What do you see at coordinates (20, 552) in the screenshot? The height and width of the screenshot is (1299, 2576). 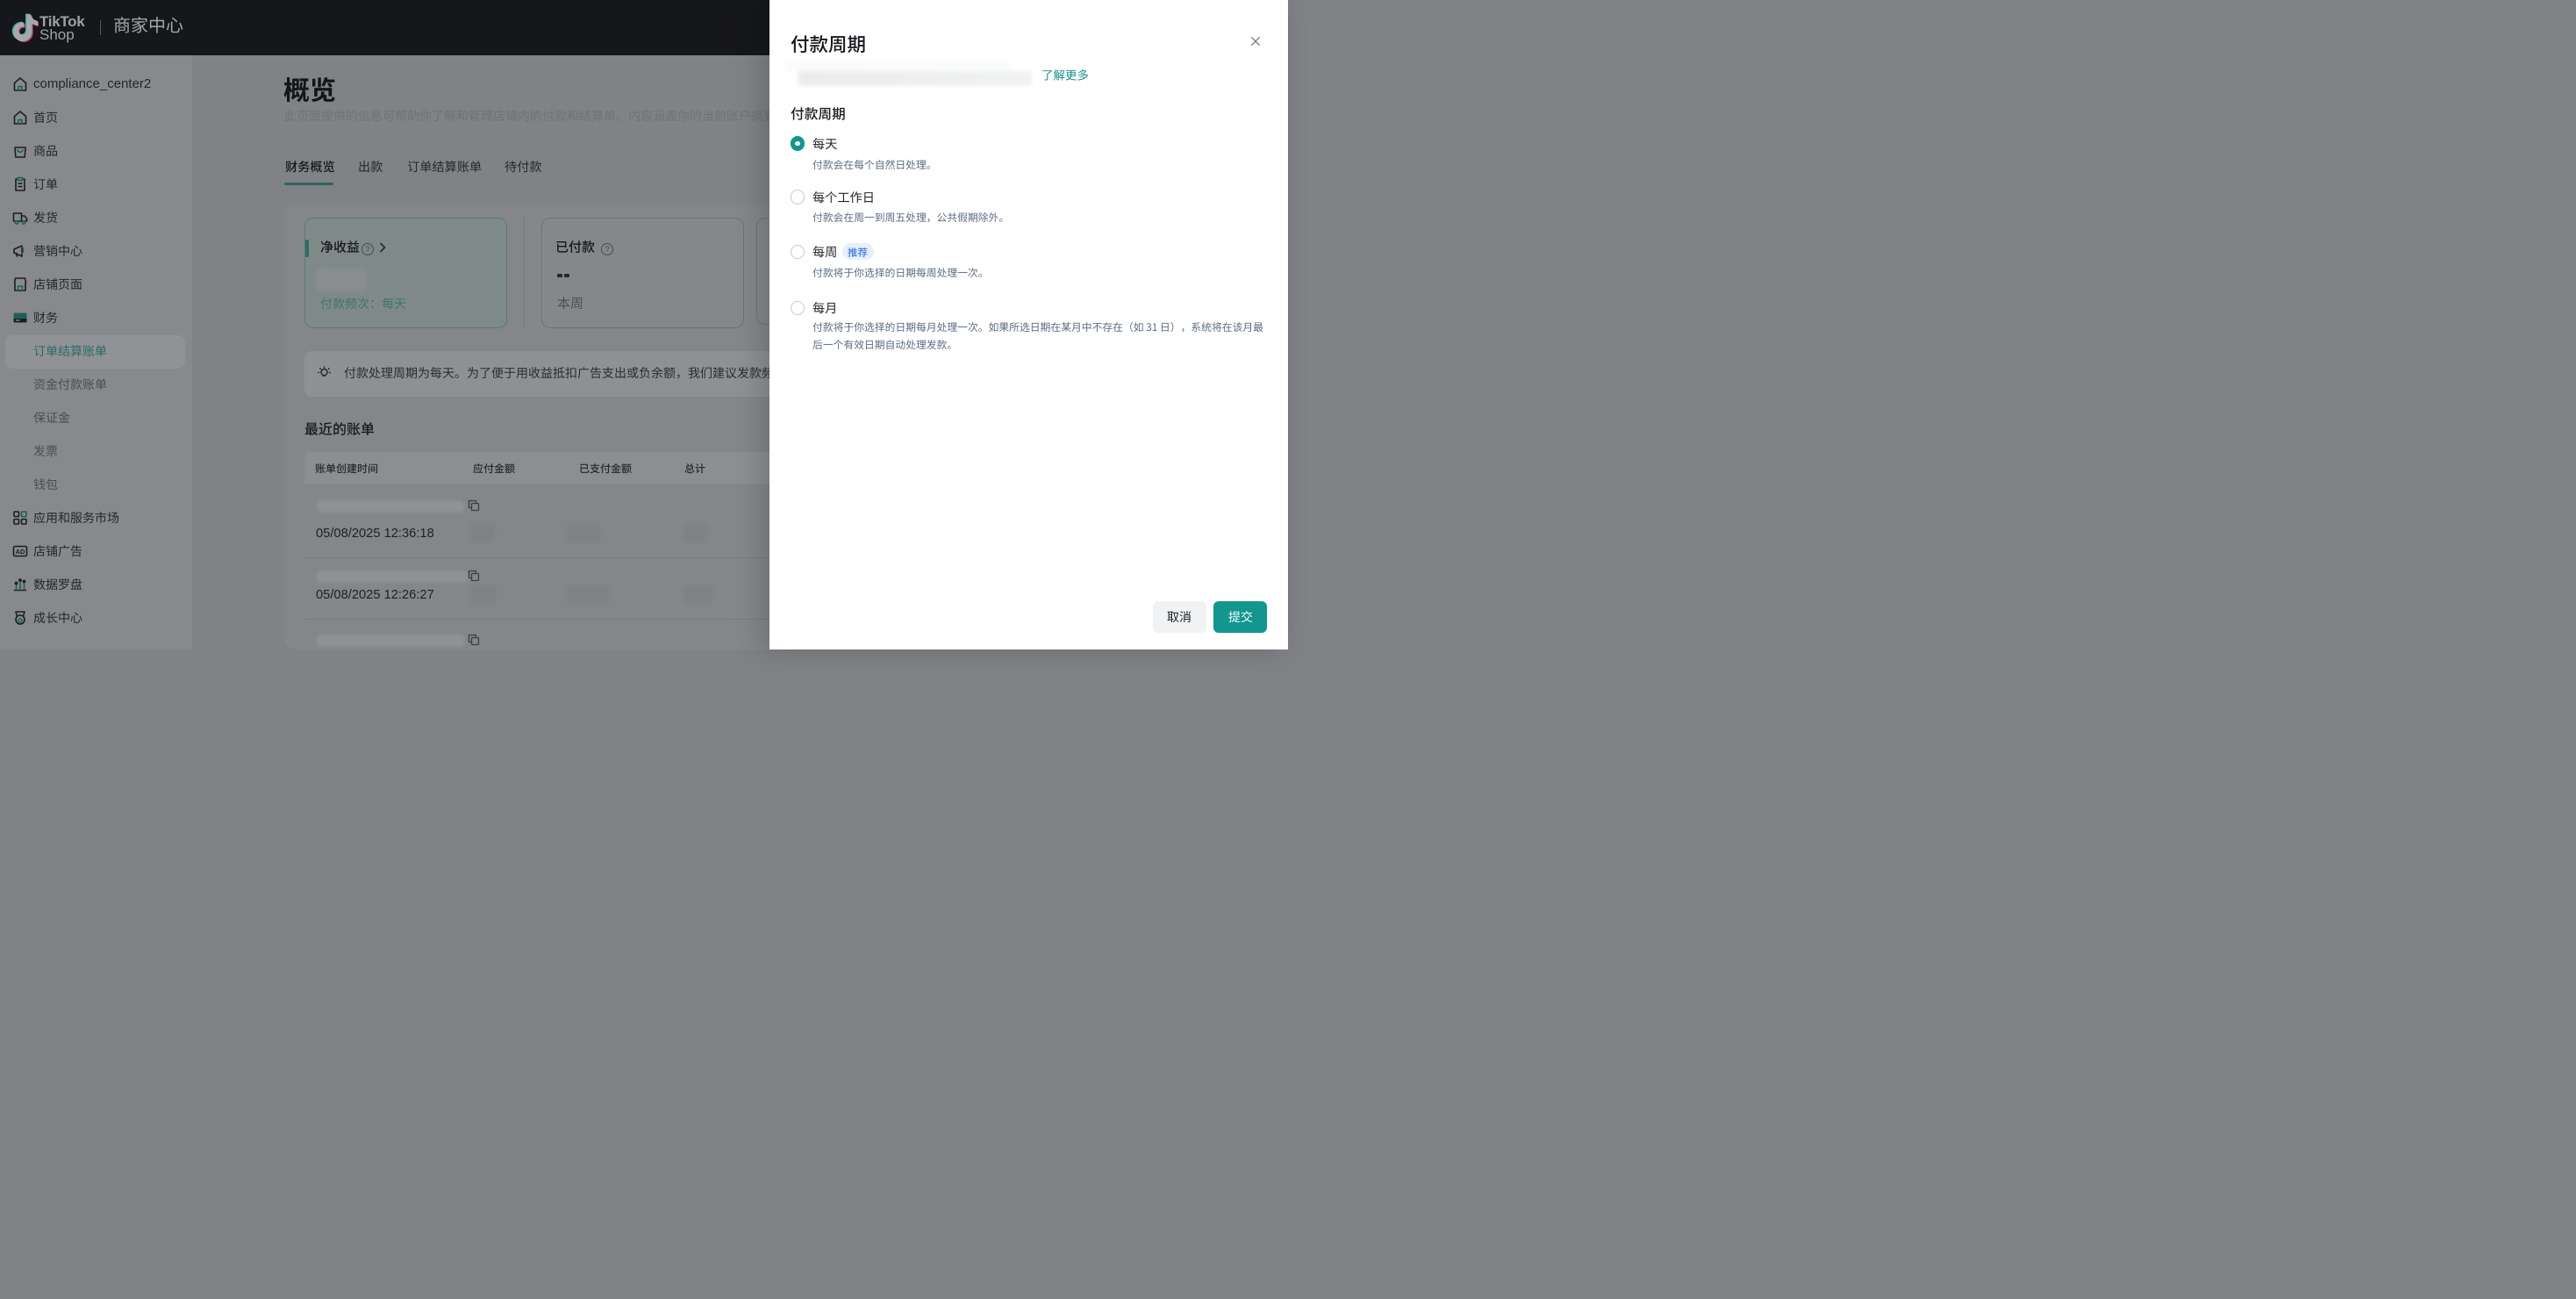 I see `svg-text: AD` at bounding box center [20, 552].